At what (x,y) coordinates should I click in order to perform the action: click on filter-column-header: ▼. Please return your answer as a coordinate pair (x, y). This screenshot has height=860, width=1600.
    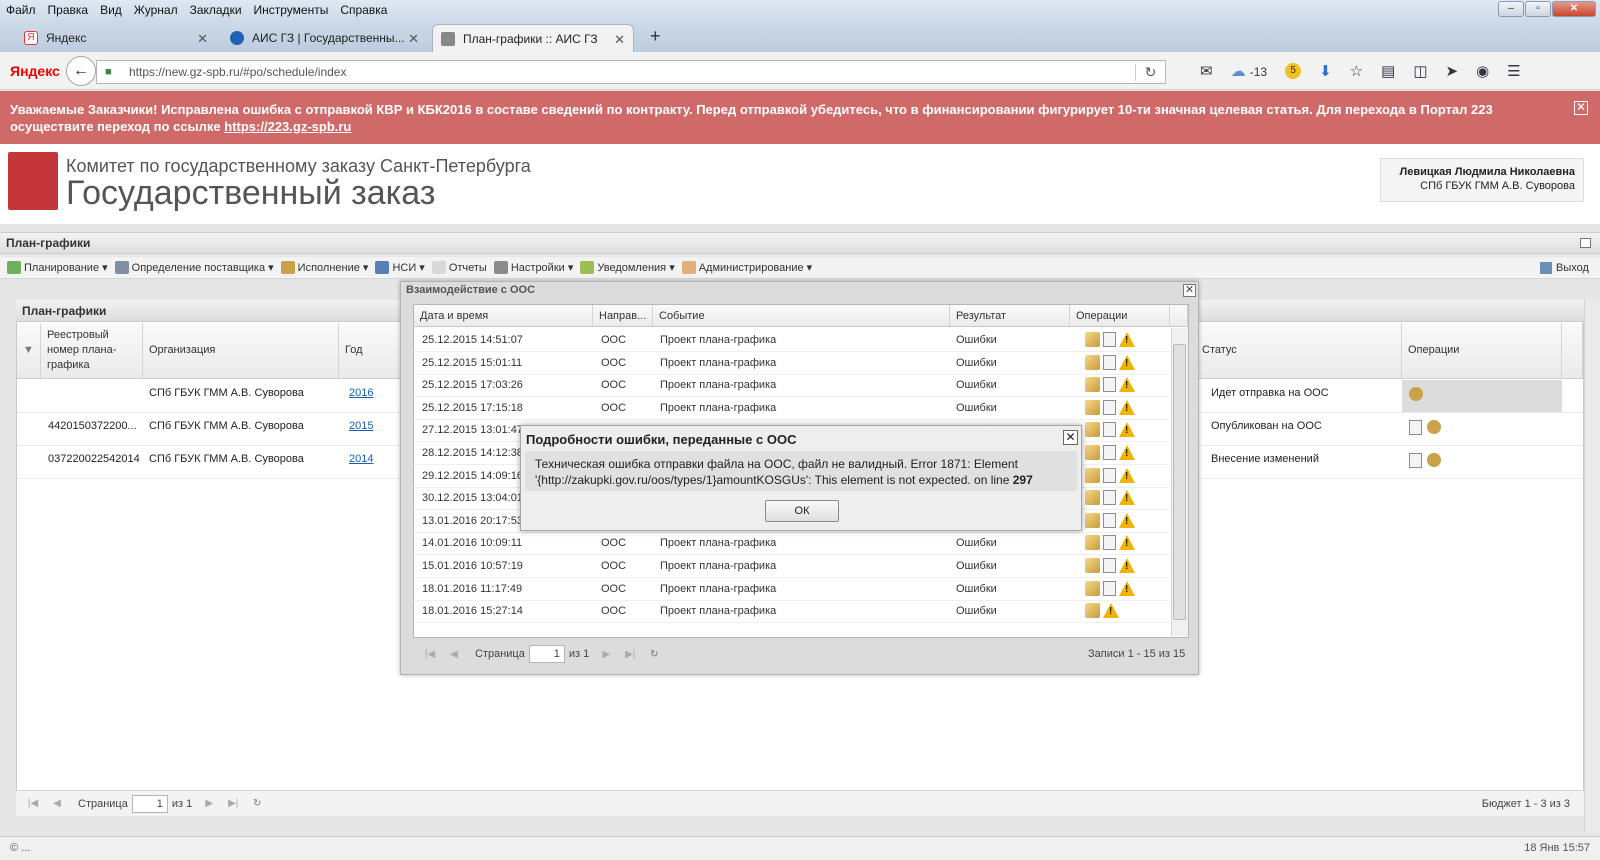
    Looking at the image, I should click on (29, 351).